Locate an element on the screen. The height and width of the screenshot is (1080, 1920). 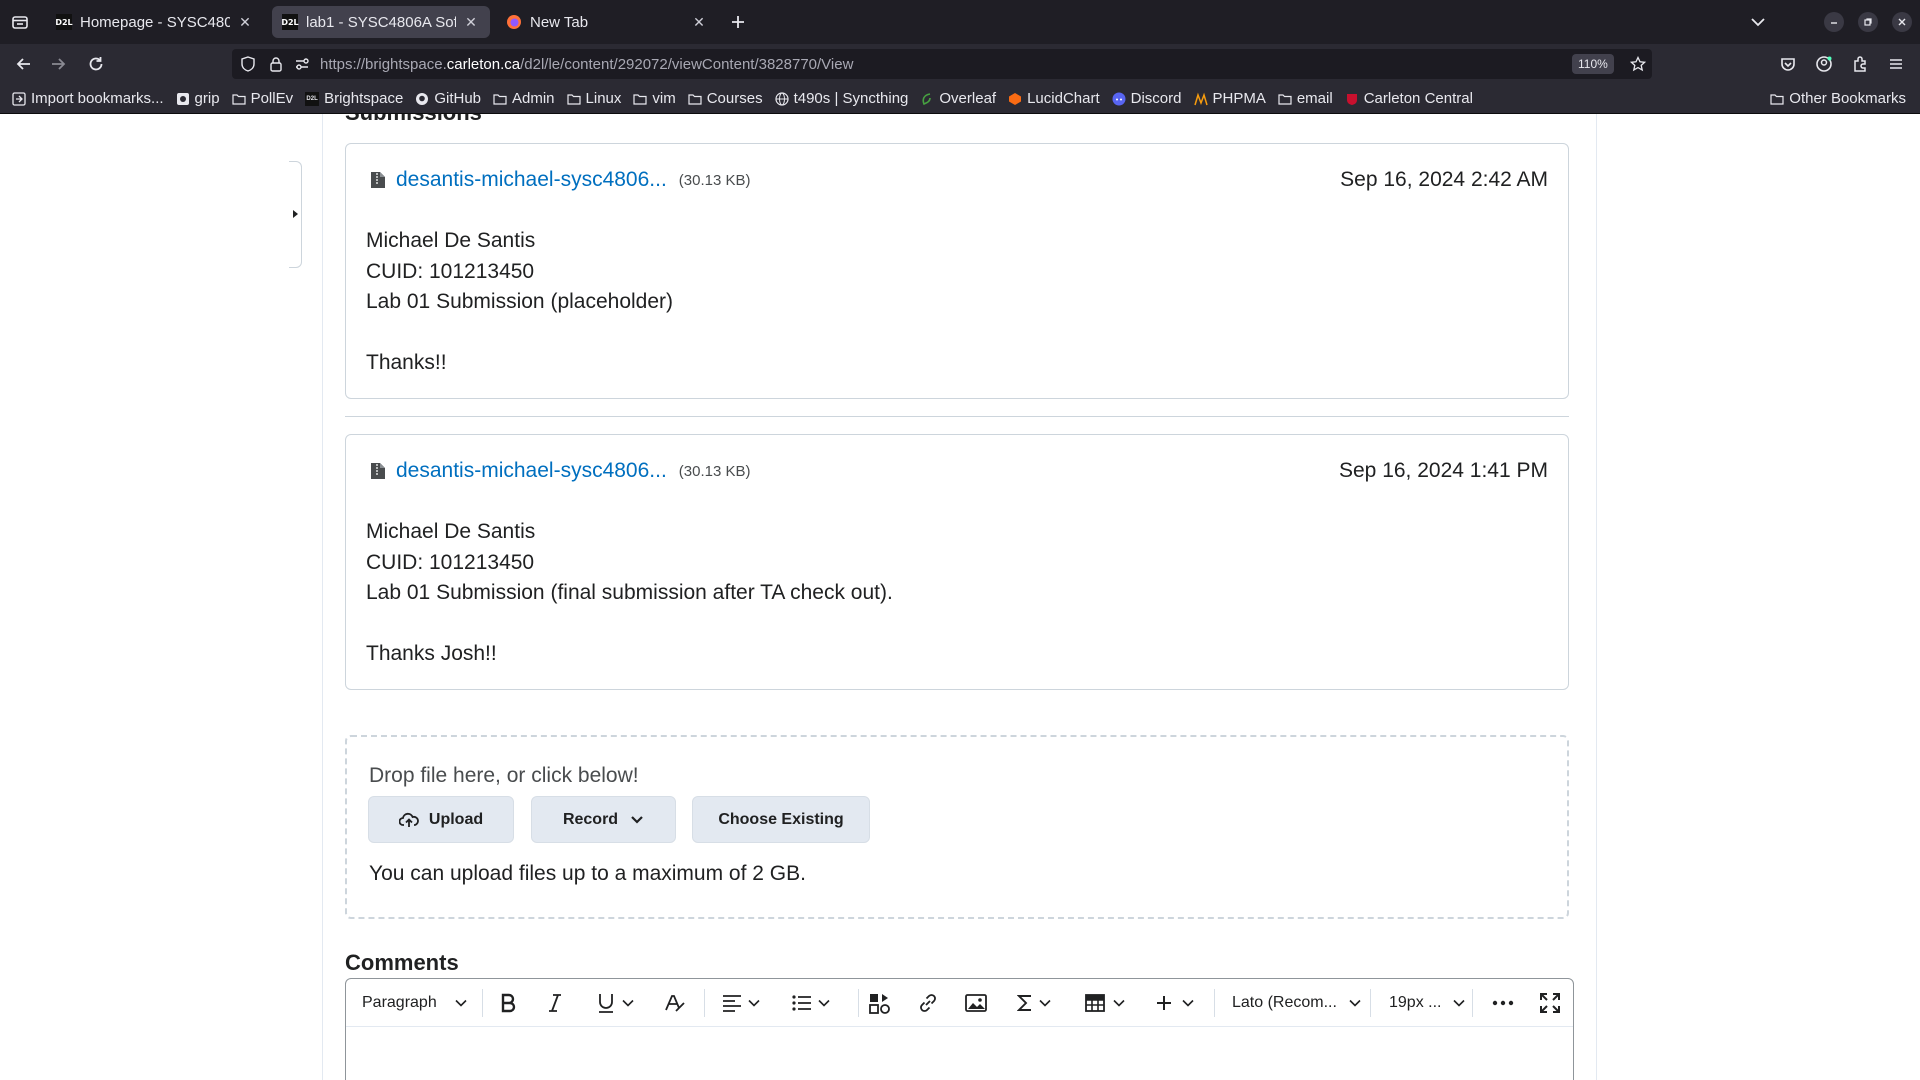
bookmark-label: GitHub is located at coordinates (457, 98).